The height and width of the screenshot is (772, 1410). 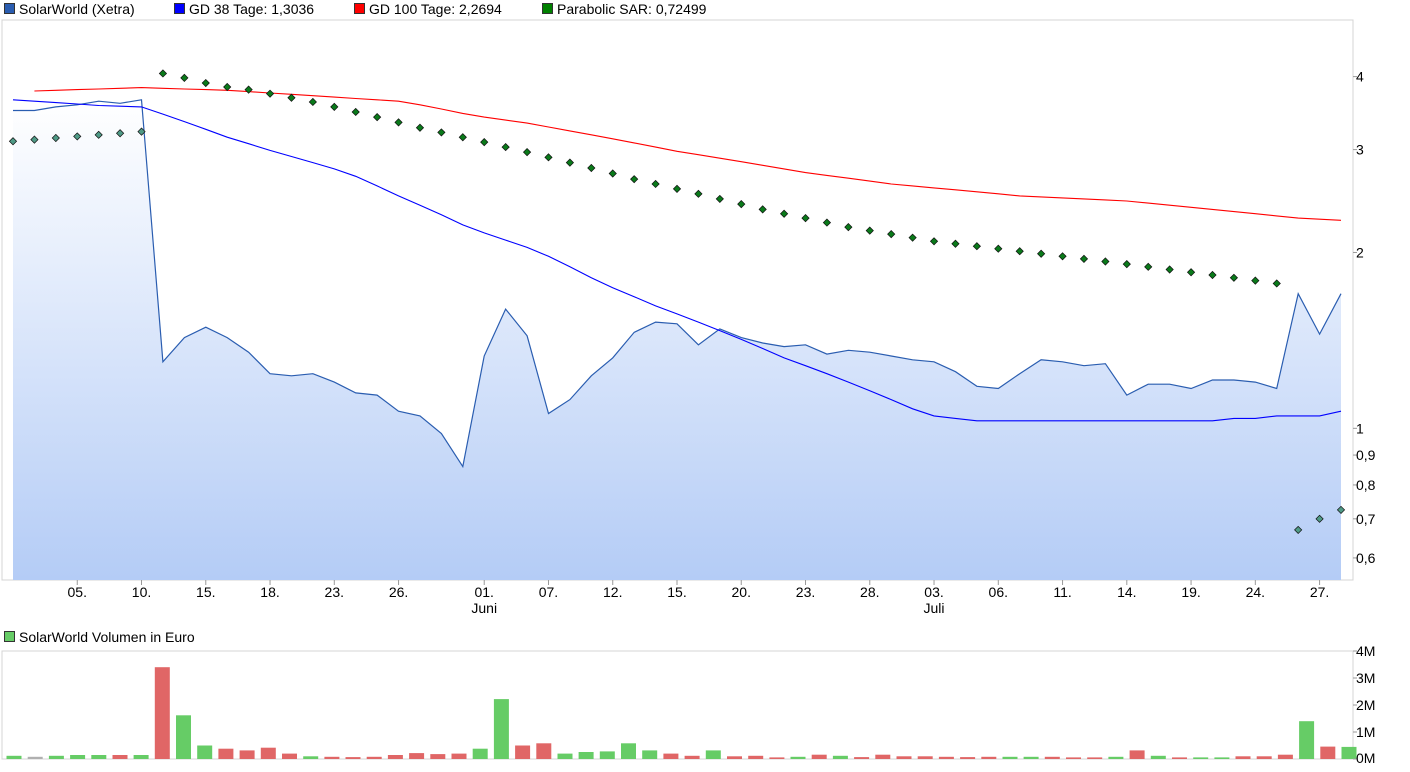 What do you see at coordinates (1365, 732) in the screenshot?
I see `volume-y-tick-label: 1M` at bounding box center [1365, 732].